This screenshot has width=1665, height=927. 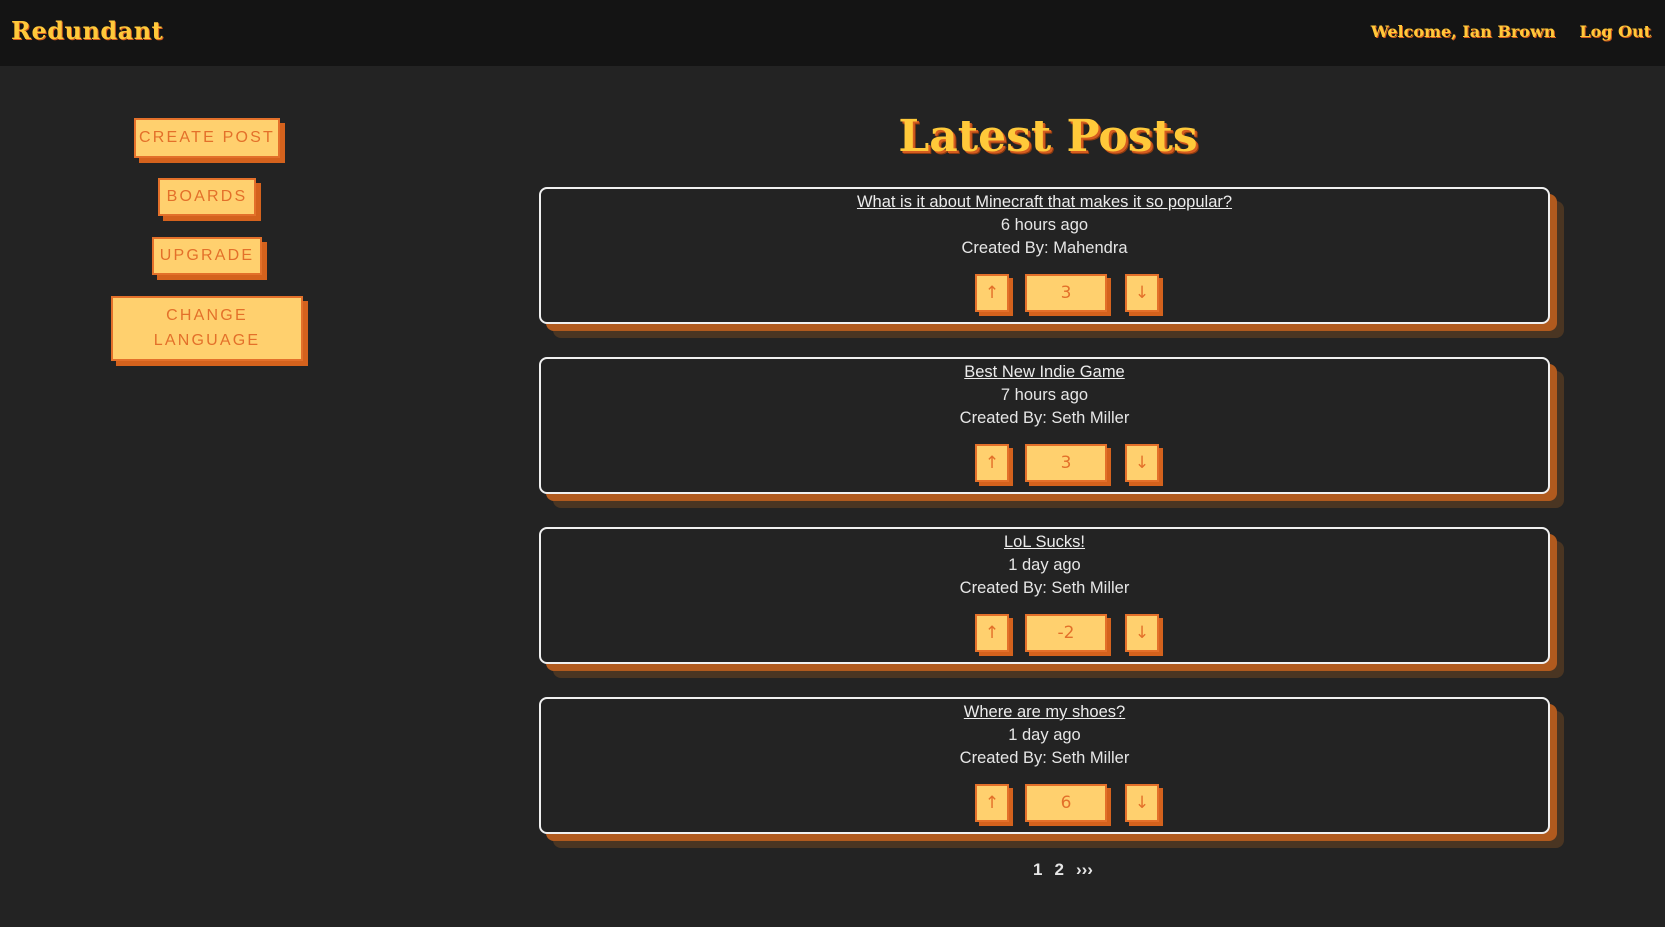 I want to click on change-language-label-line2: LANGUAGE, so click(x=207, y=340).